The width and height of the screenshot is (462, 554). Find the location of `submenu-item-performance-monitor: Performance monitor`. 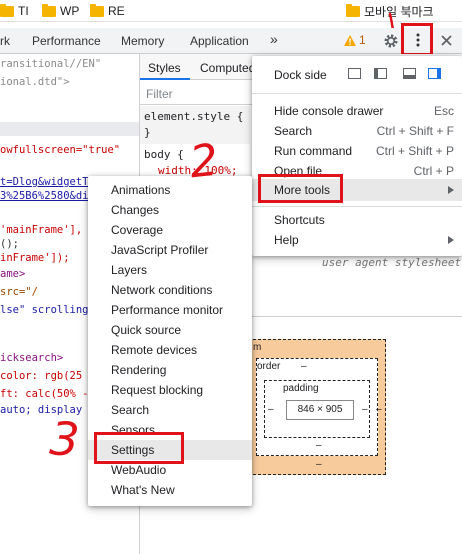

submenu-item-performance-monitor: Performance monitor is located at coordinates (170, 310).